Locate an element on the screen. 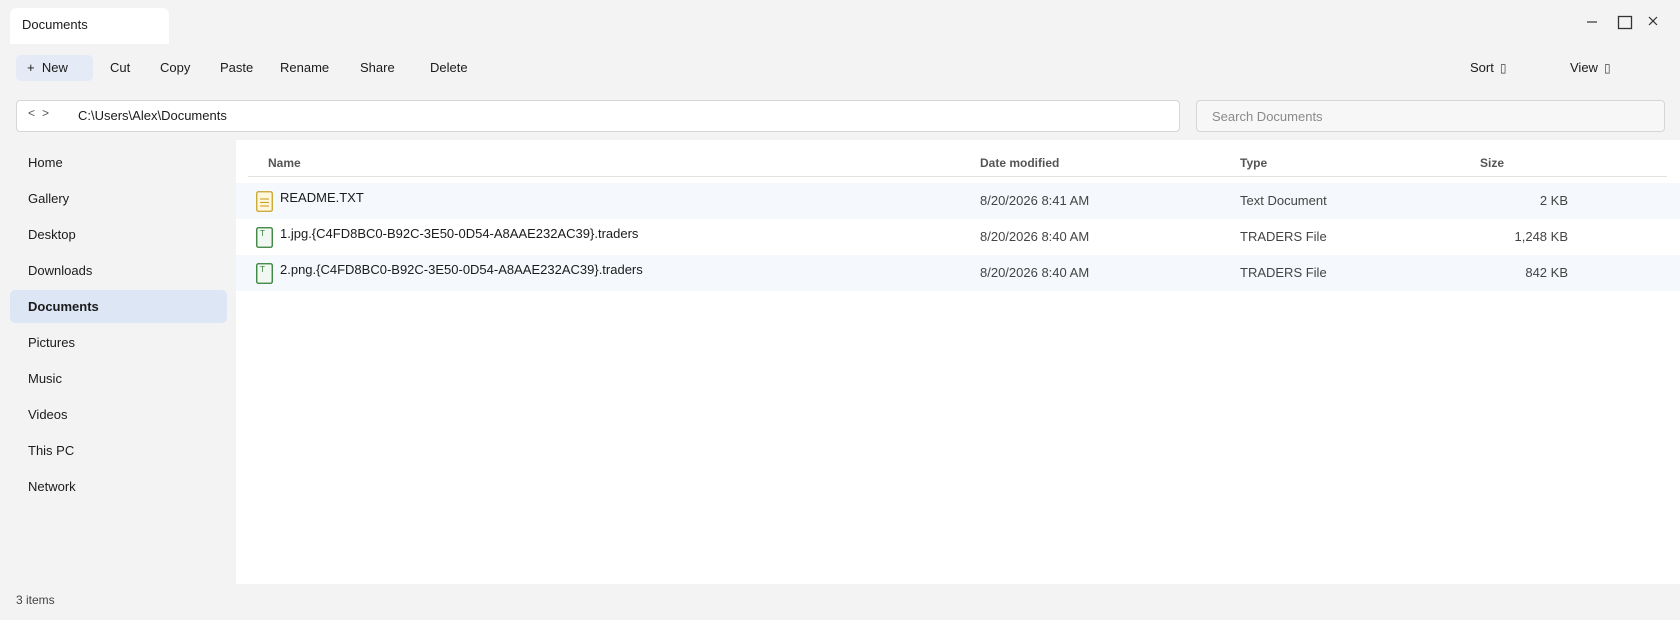  header-divider is located at coordinates (957, 176).